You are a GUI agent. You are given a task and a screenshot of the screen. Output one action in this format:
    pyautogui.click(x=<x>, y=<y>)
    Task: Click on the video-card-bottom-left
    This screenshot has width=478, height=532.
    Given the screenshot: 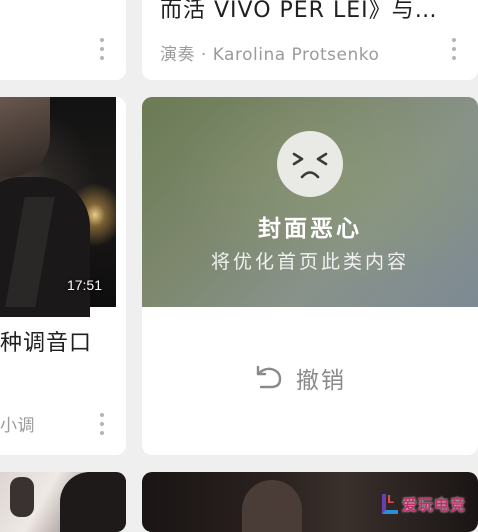 What is the action you would take?
    pyautogui.click(x=63, y=502)
    